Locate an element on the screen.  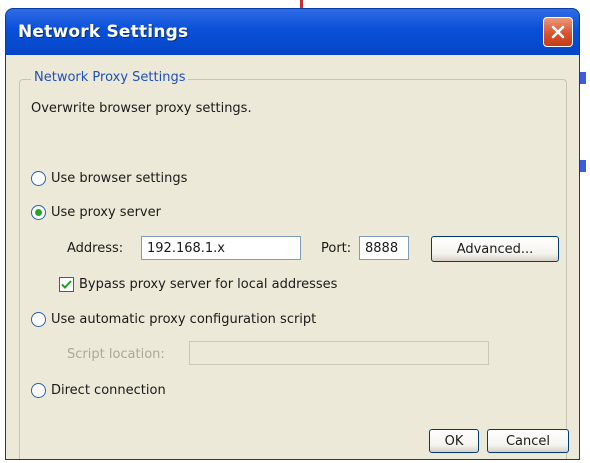
script-location-label: Script location: is located at coordinates (116, 354).